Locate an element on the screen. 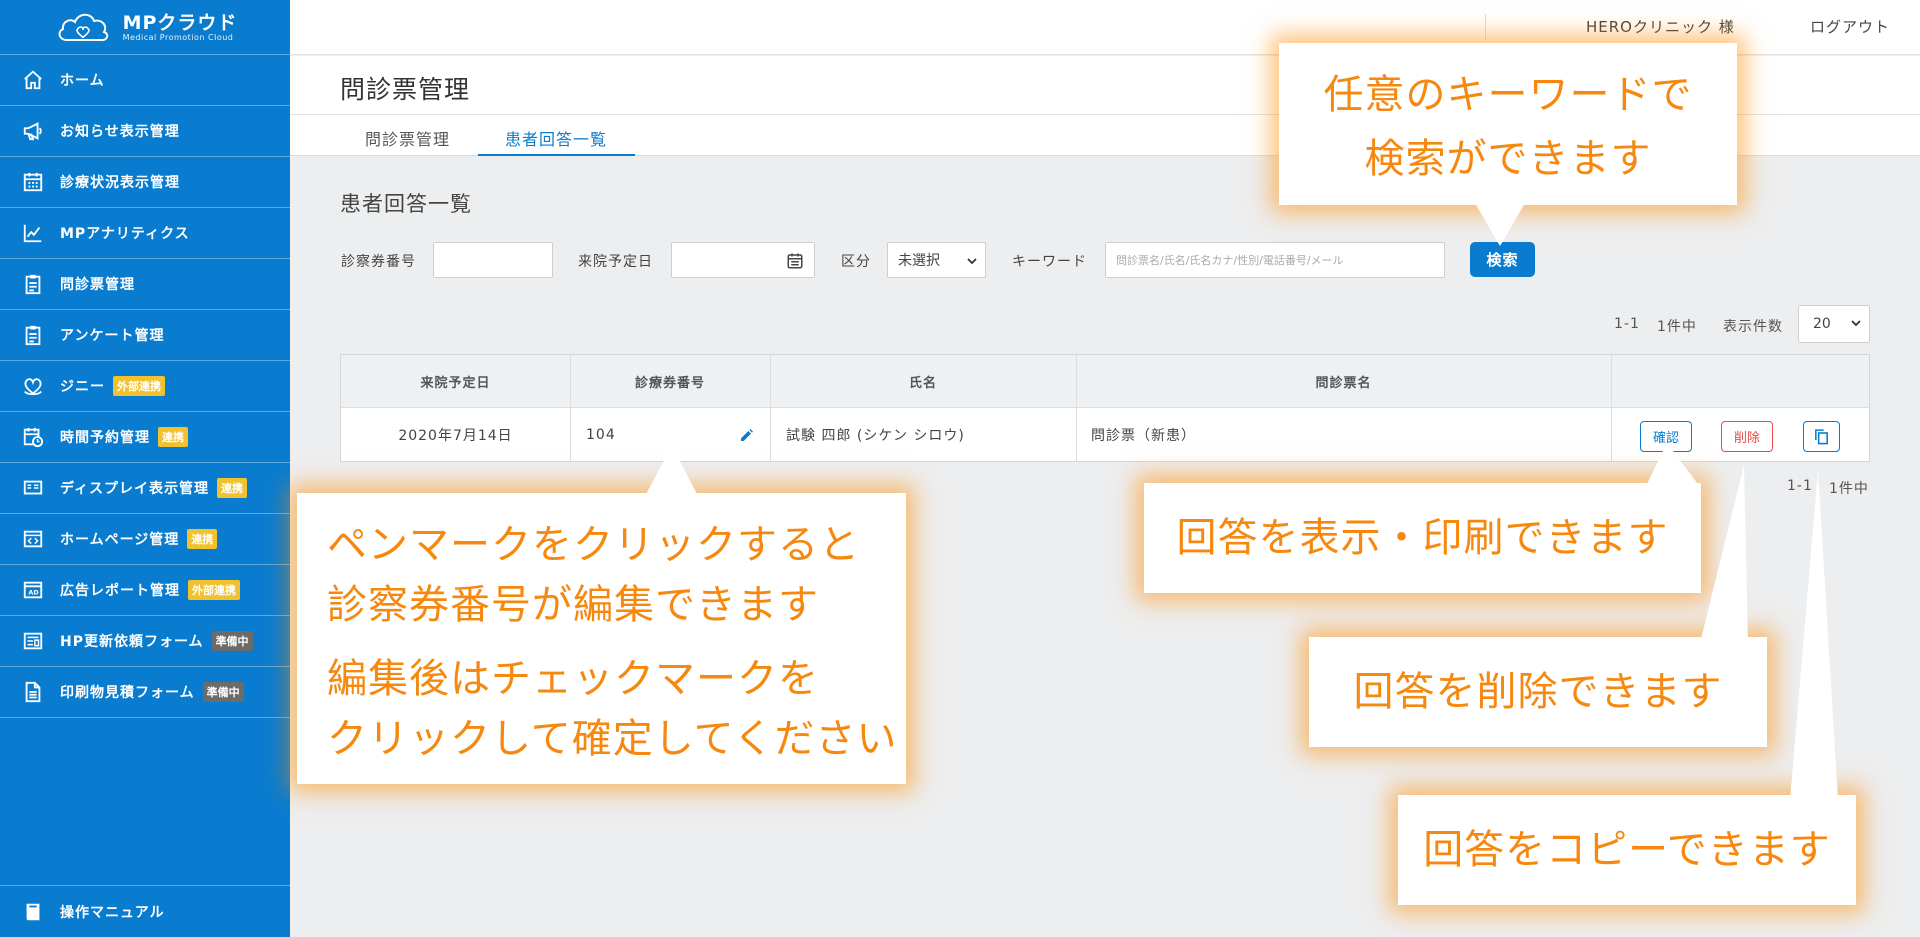 This screenshot has width=1920, height=937. cell-card-no: 104 is located at coordinates (601, 434).